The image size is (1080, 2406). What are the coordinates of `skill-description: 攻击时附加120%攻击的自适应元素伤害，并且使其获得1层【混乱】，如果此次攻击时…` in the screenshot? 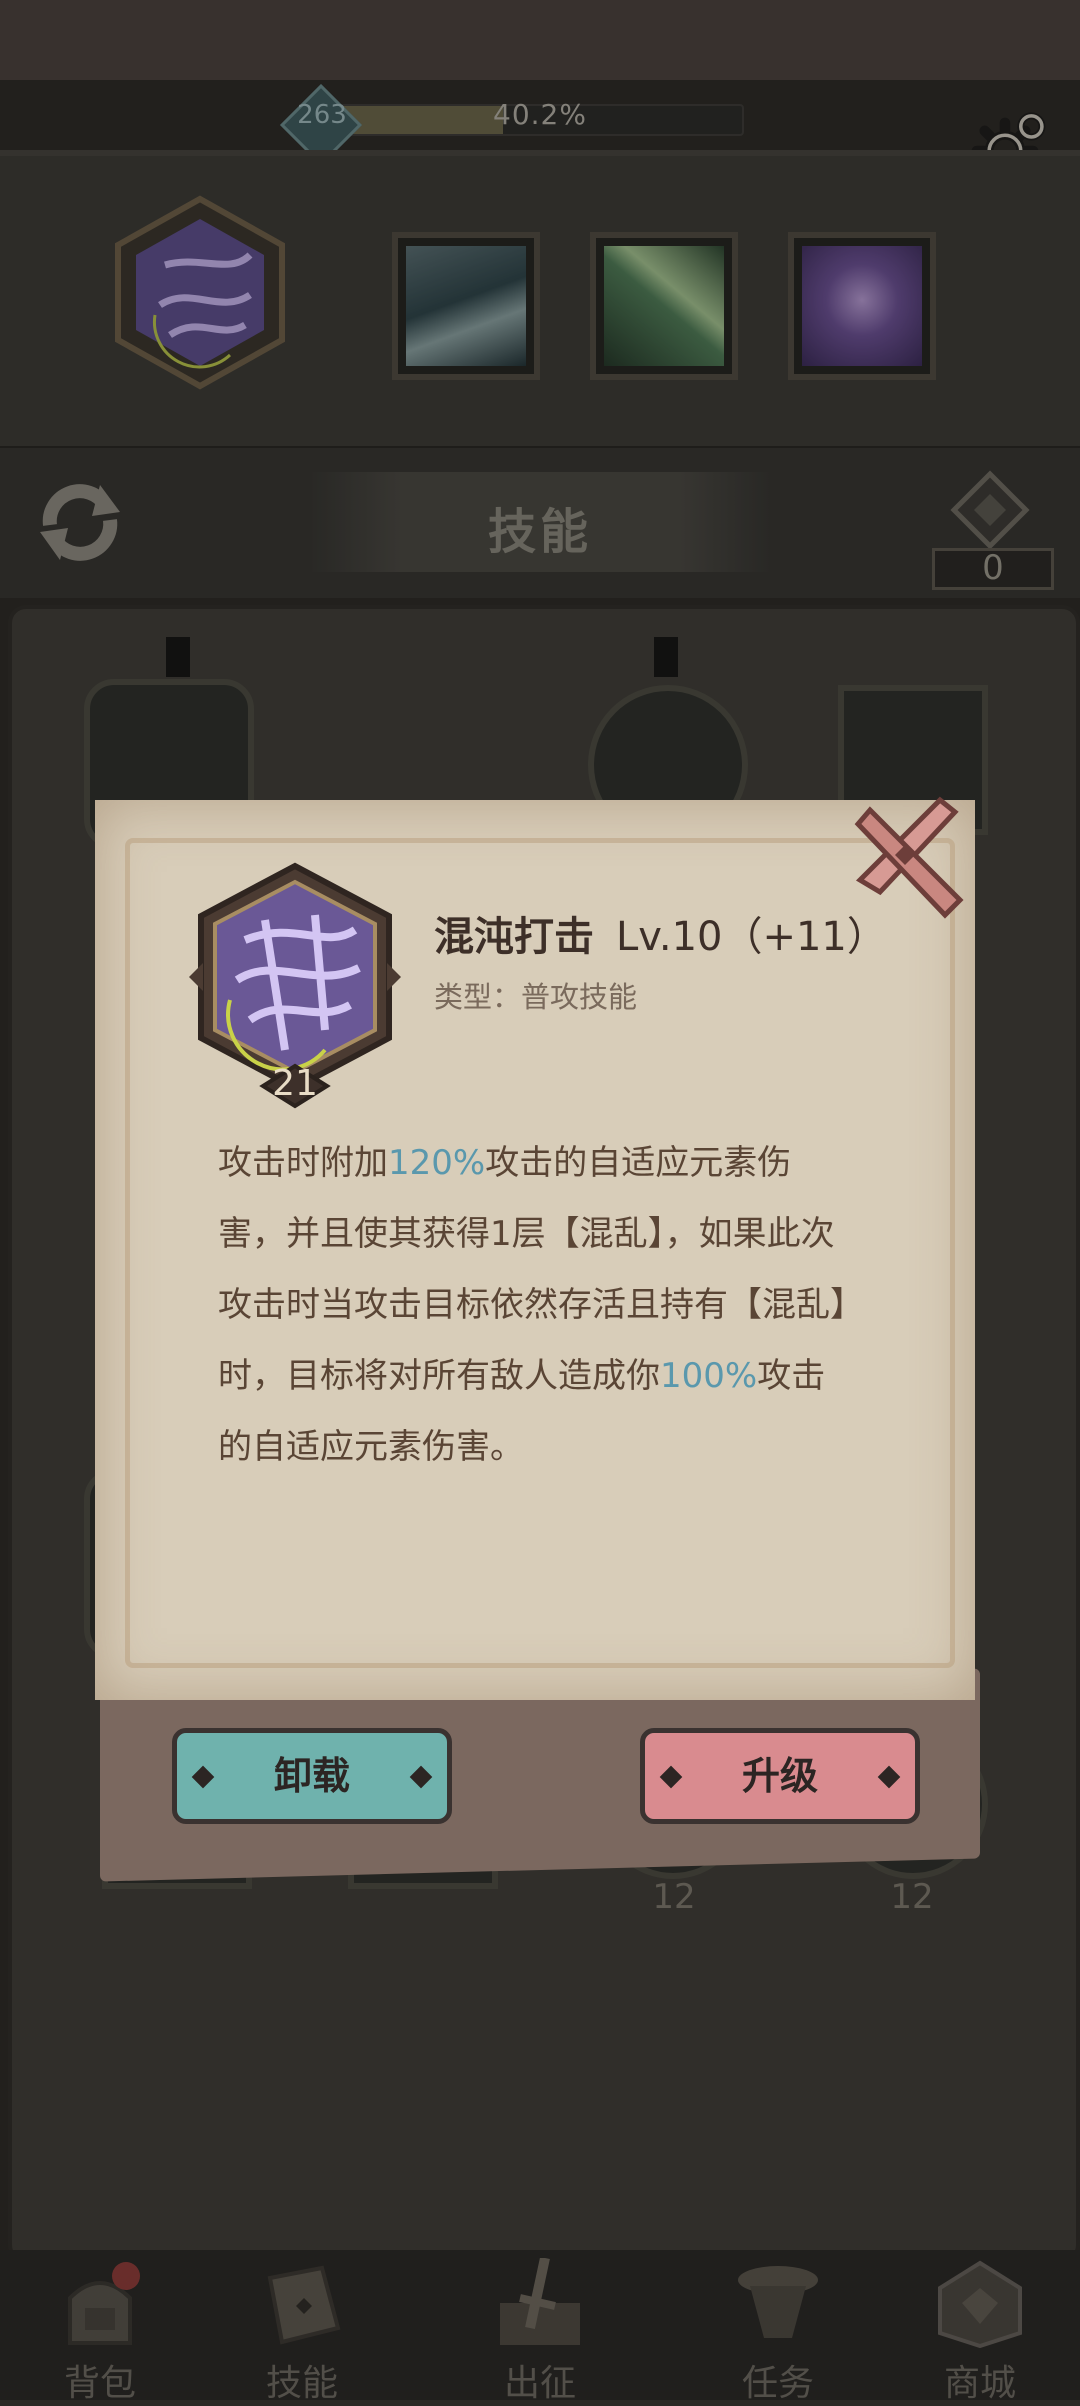 It's located at (538, 1305).